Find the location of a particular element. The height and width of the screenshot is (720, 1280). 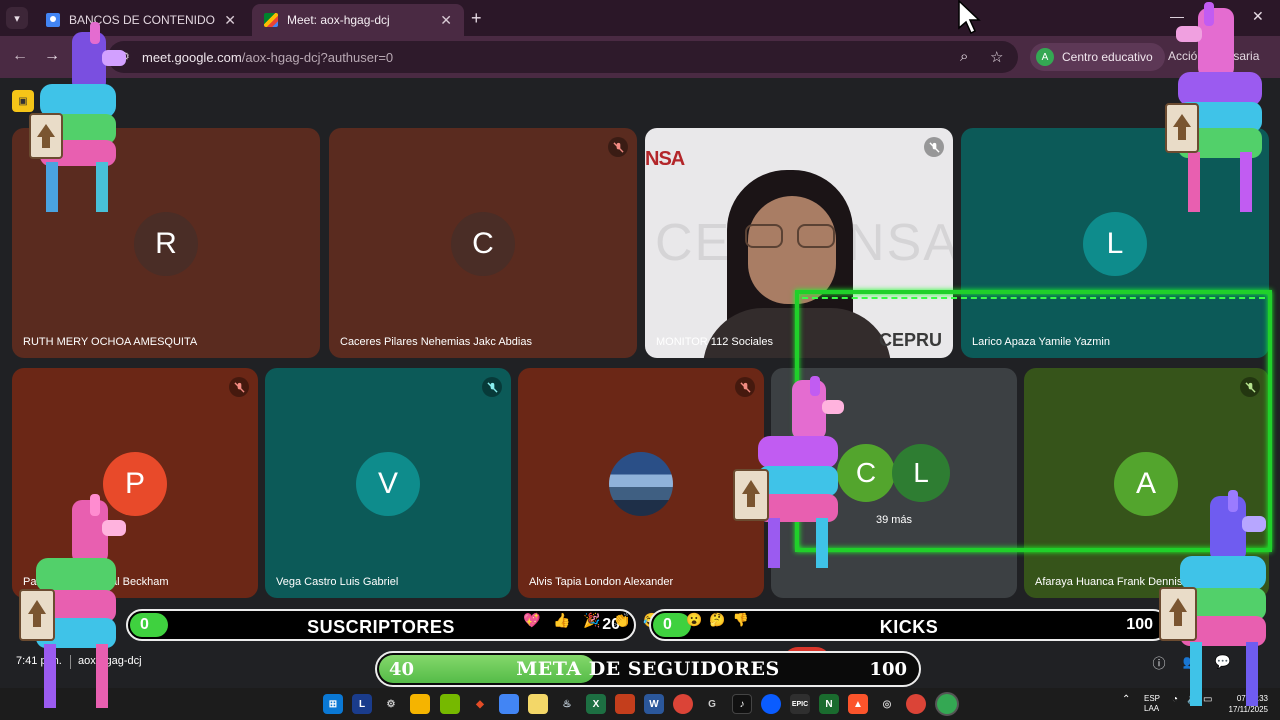

battery-icon: ▭ is located at coordinates (1207, 699).